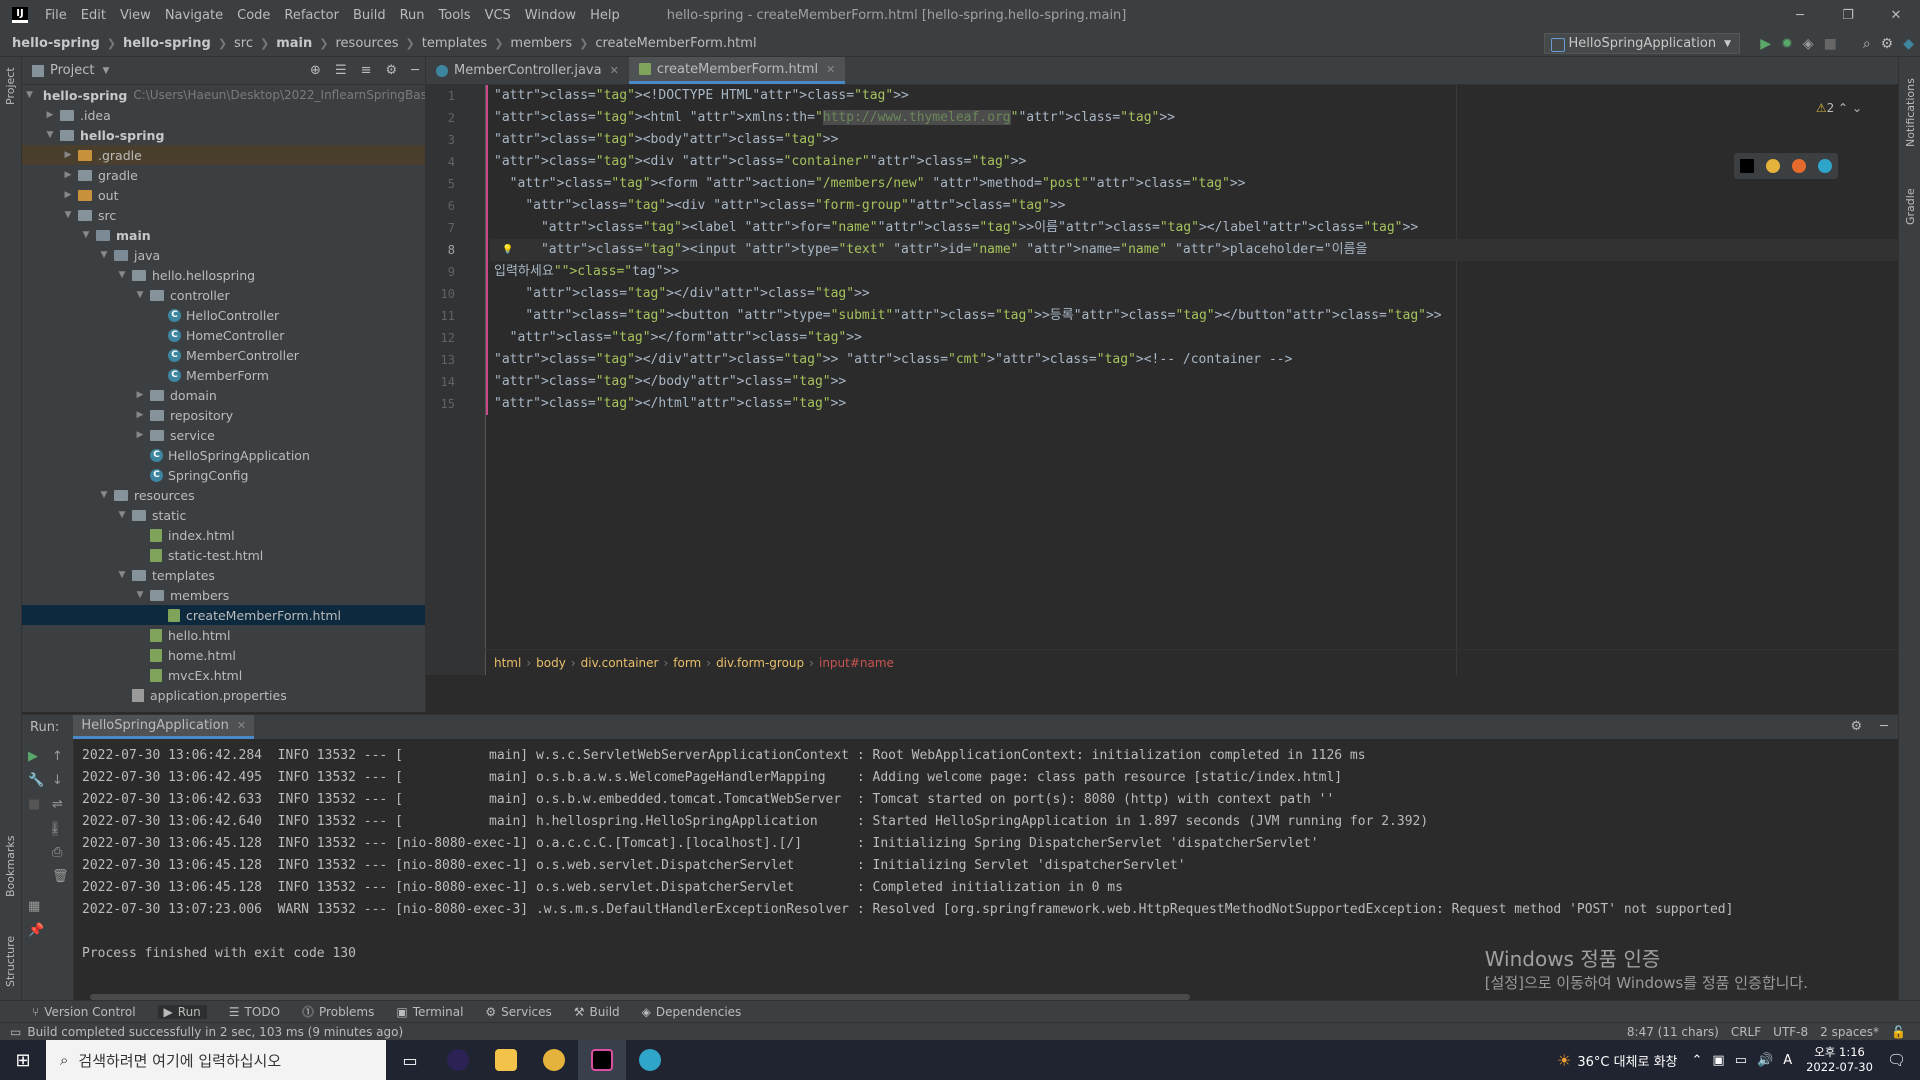 The image size is (1920, 1080). I want to click on edge-icon, so click(1825, 166).